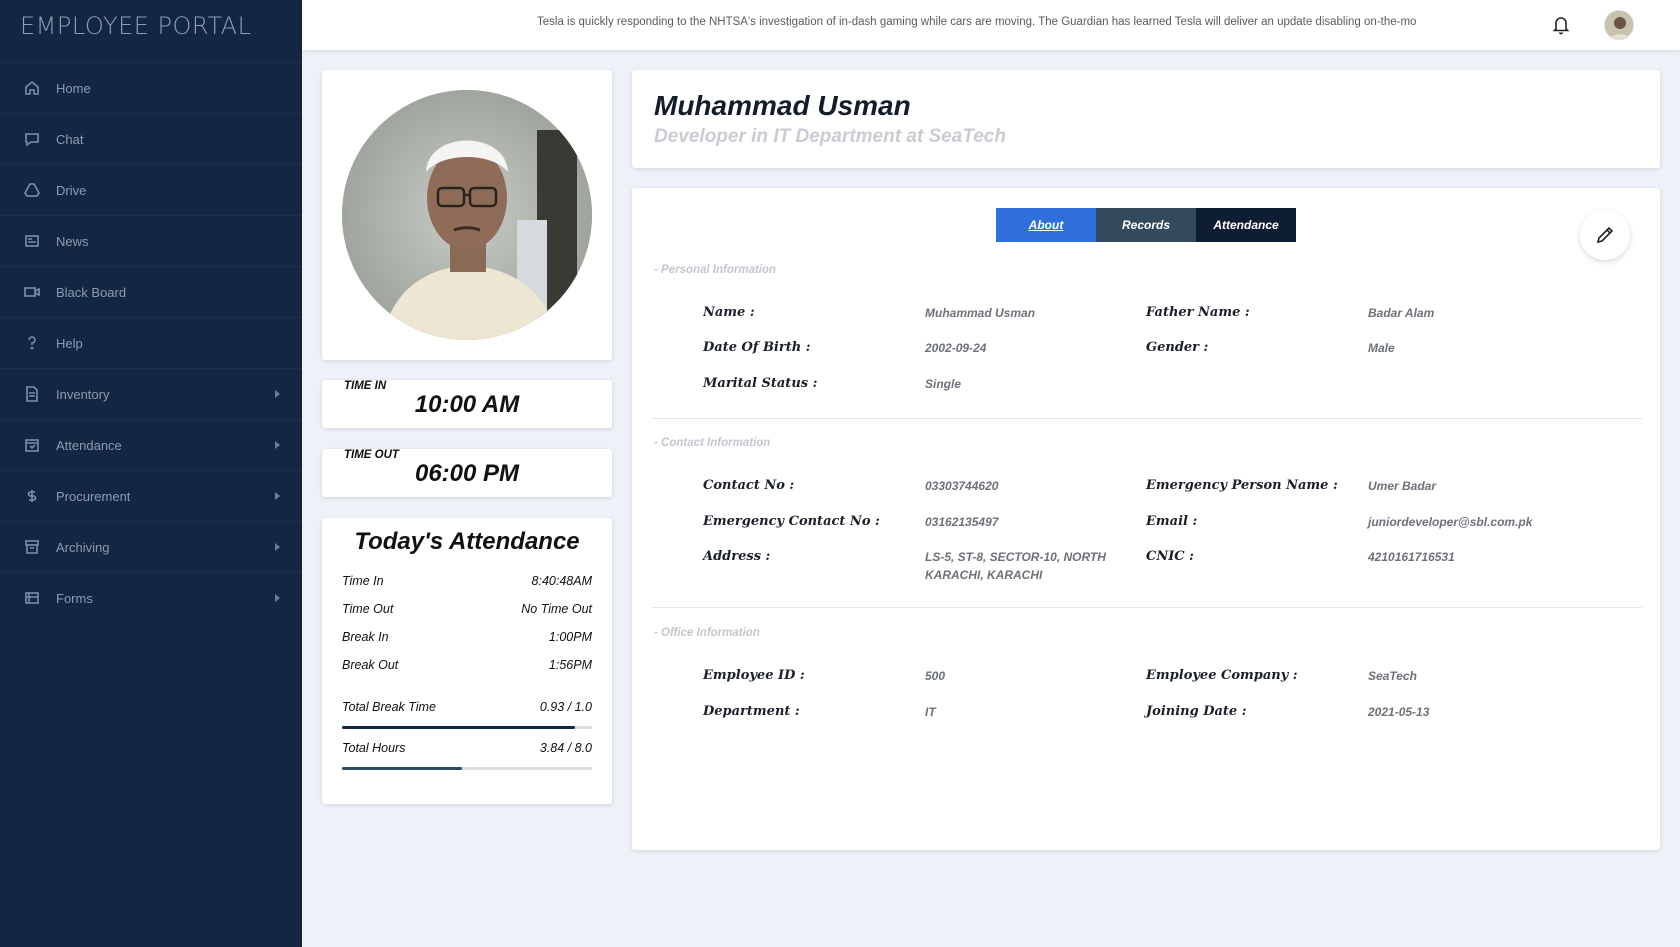  Describe the element at coordinates (980, 313) in the screenshot. I see `name-value: Muhammad Usman` at that location.